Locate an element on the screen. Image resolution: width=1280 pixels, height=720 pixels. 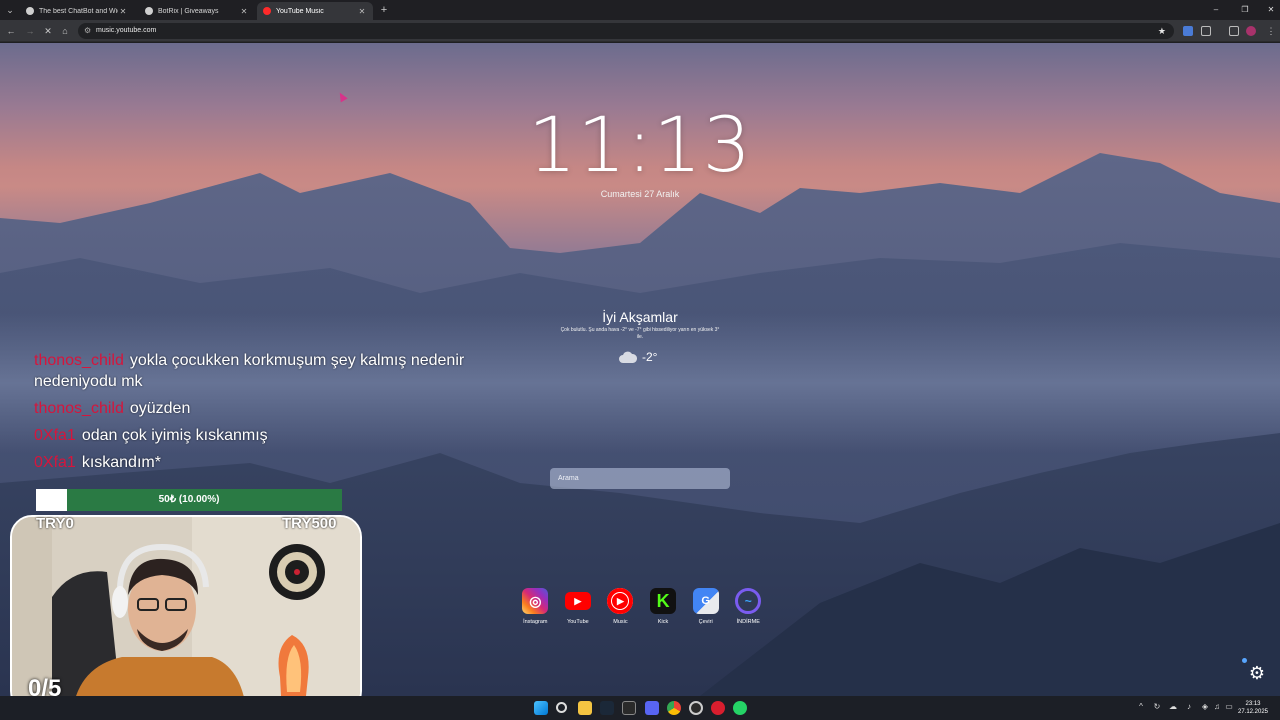
whatsapp-icon is located at coordinates (740, 708).